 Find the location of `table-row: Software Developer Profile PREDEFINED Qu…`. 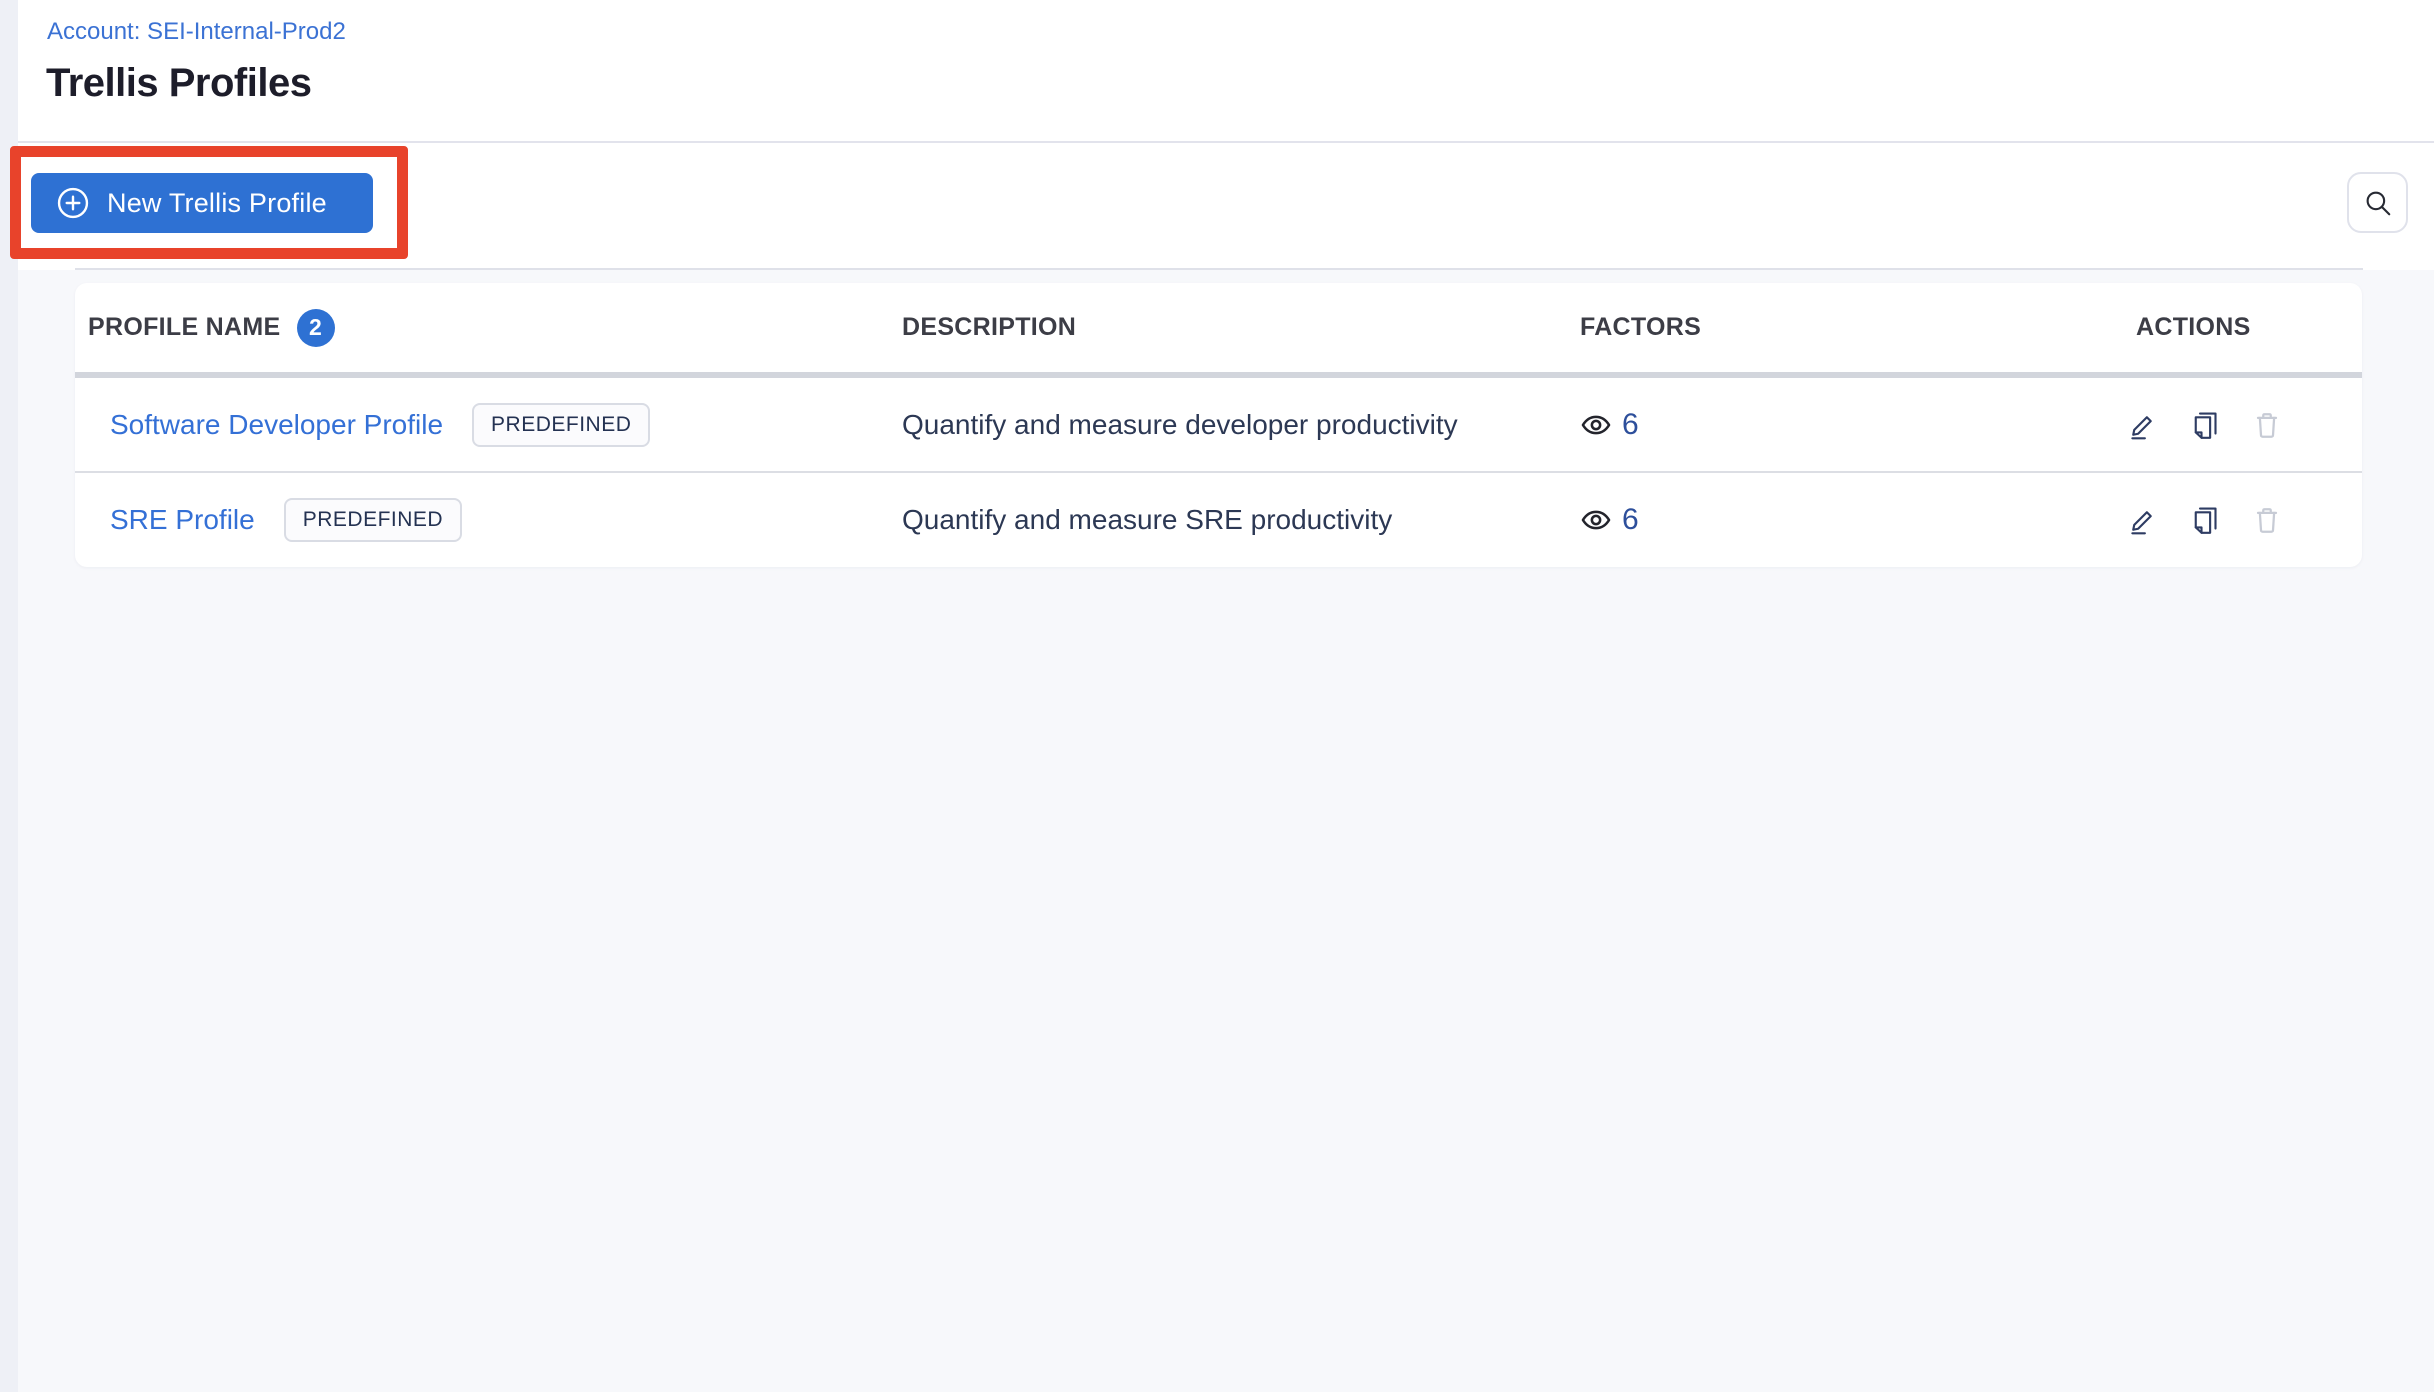

table-row: Software Developer Profile PREDEFINED Qu… is located at coordinates (1218, 424).